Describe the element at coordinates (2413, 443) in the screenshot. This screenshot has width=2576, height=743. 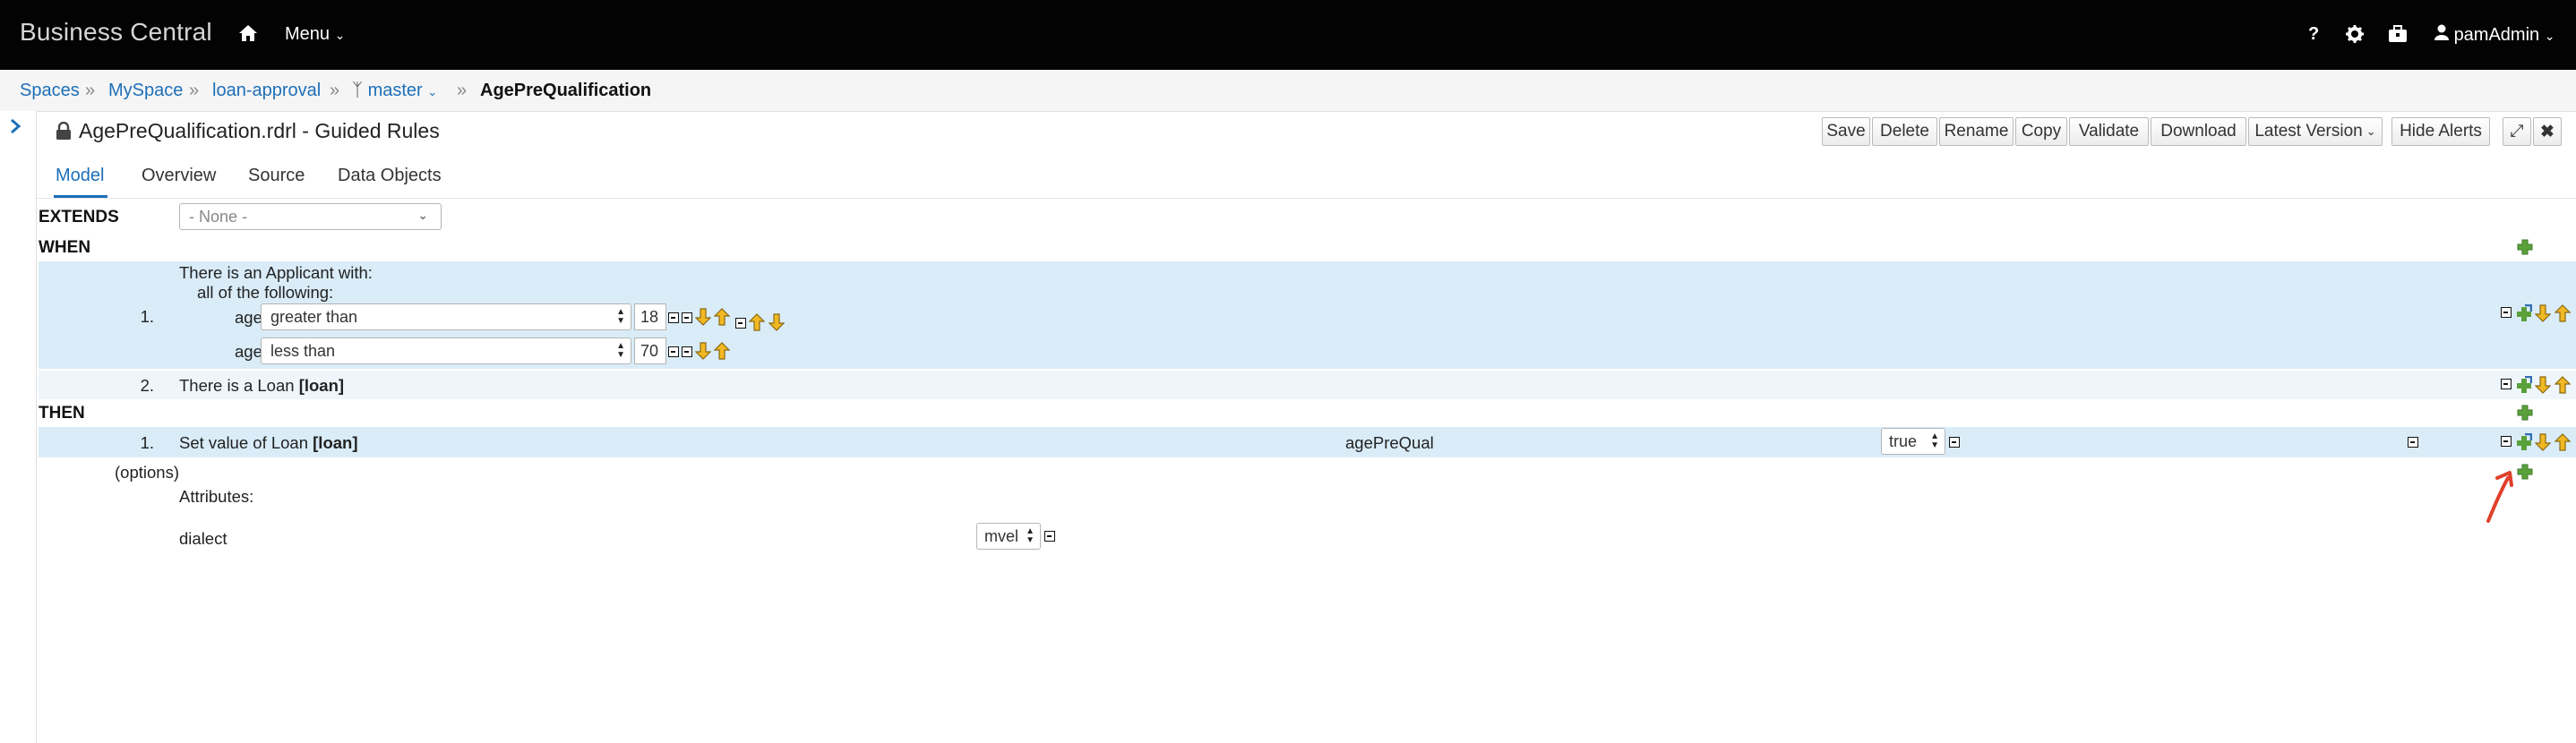
I see `remove-field-icon` at that location.